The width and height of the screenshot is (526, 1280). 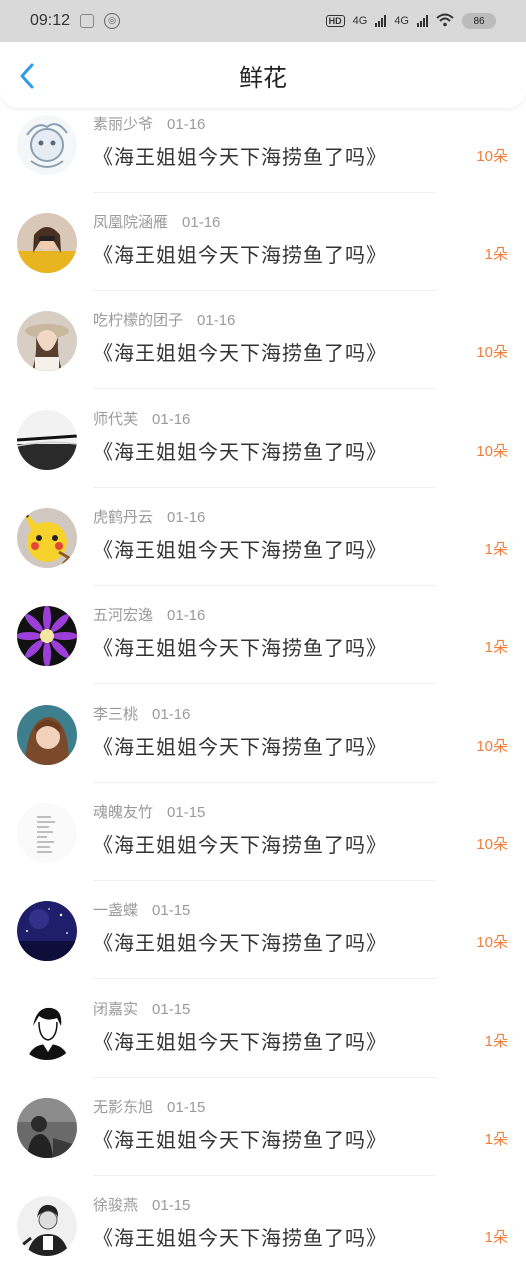 What do you see at coordinates (263, 340) in the screenshot?
I see `list-item: 吃柠檬的团子 01-16 《海王姐姐今天下海捞鱼了吗》 10朵` at bounding box center [263, 340].